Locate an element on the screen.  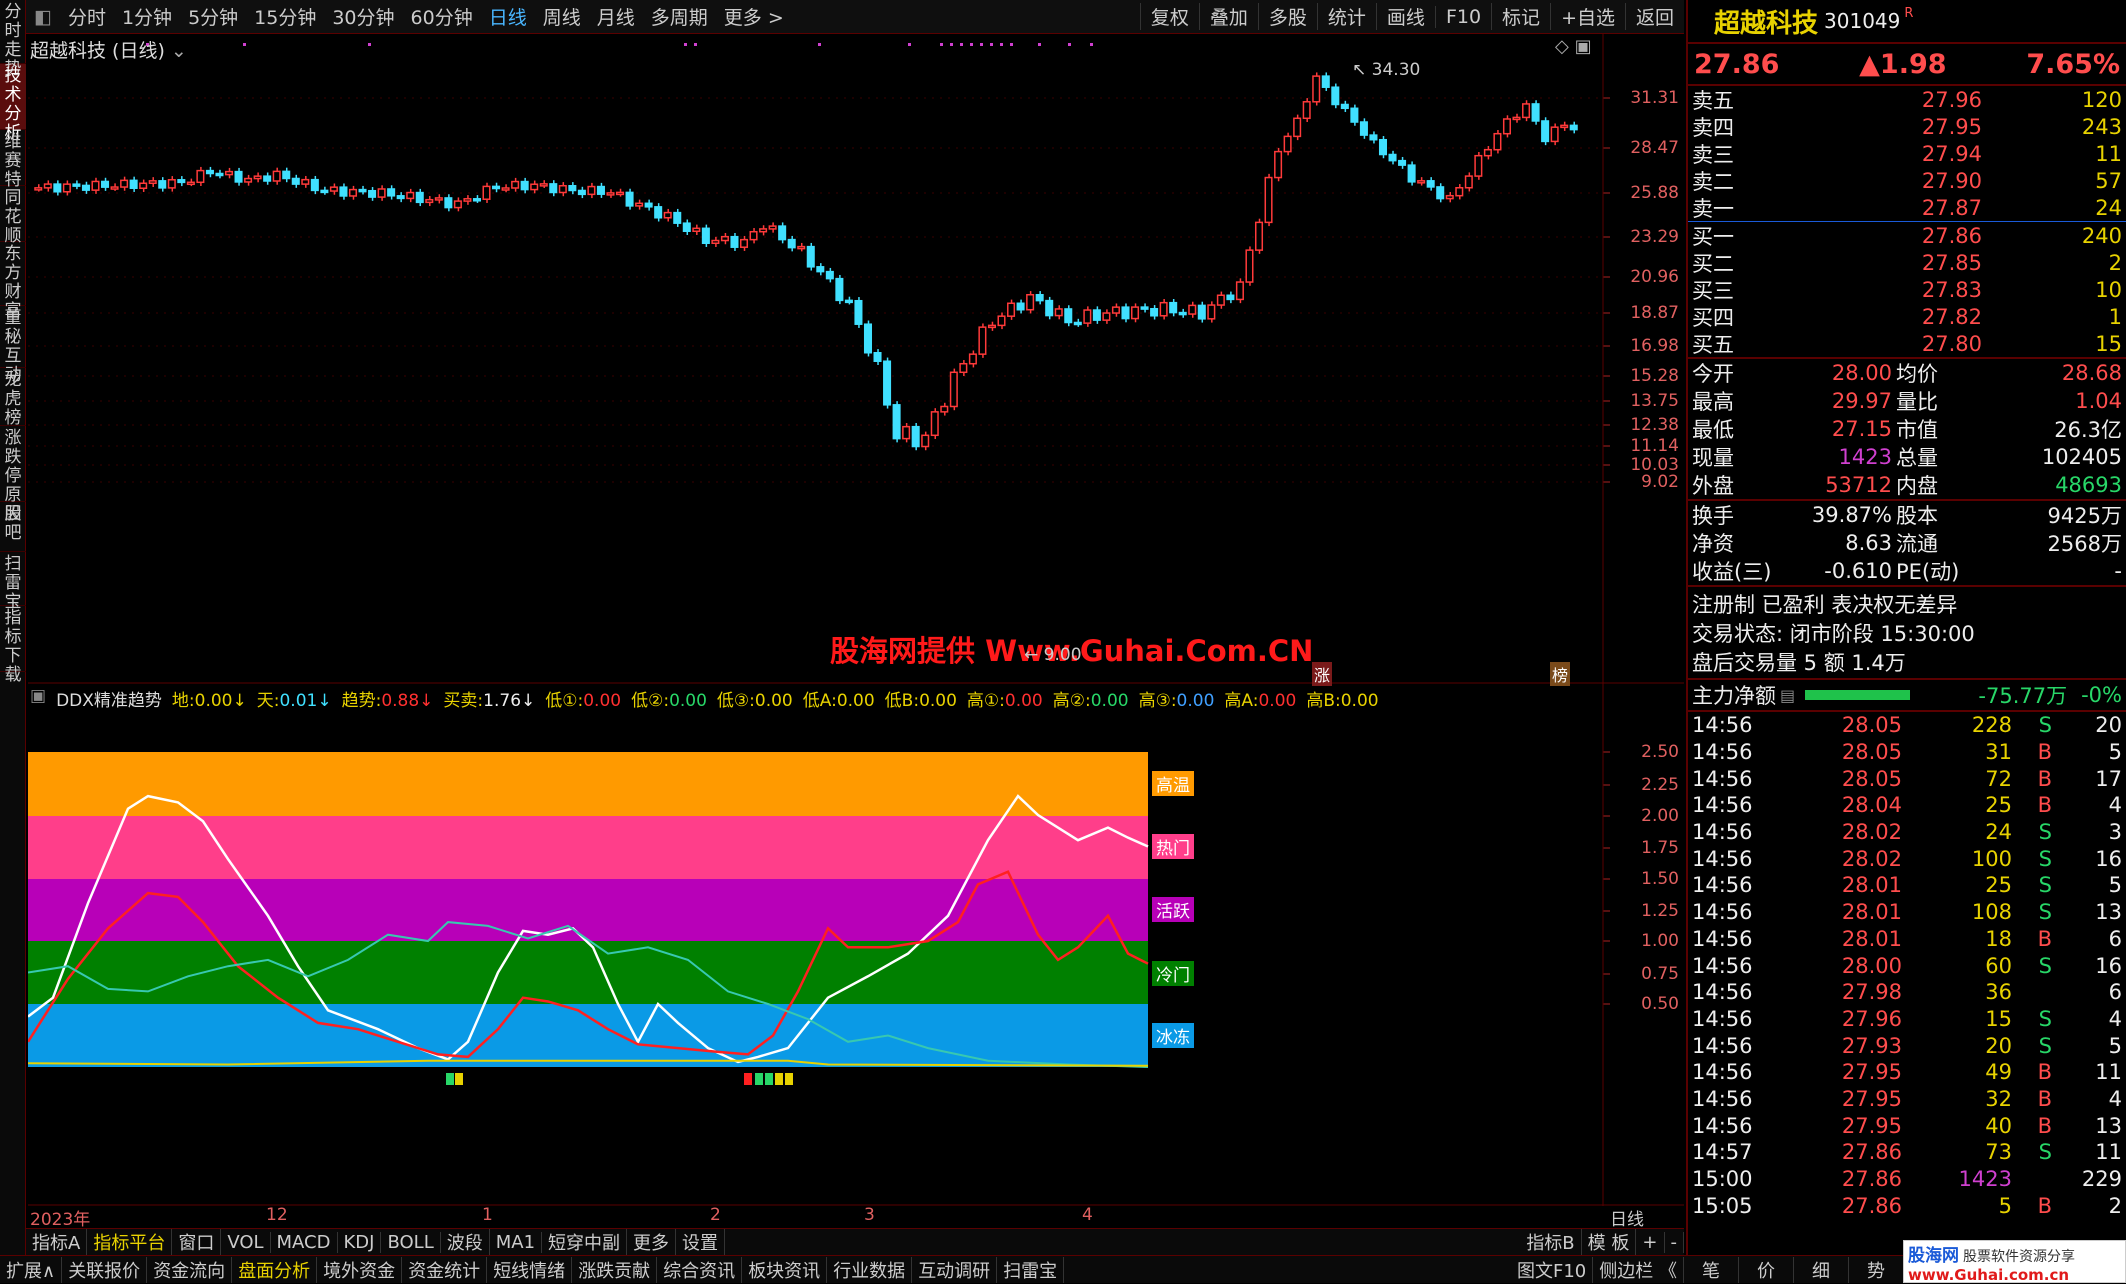
bids-row: 买五 27.80 15 is located at coordinates (1907, 343).